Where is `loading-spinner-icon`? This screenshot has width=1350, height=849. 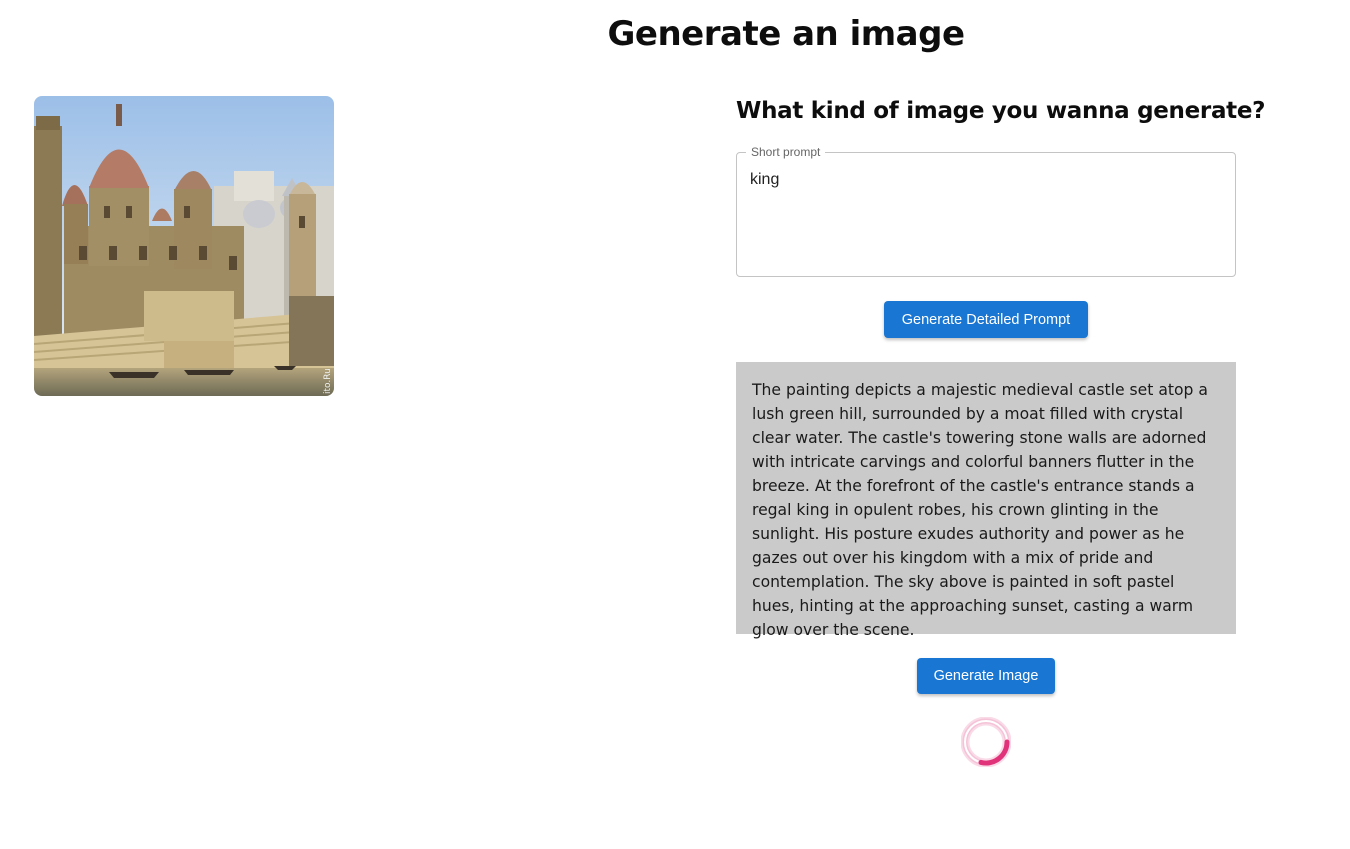
loading-spinner-icon is located at coordinates (986, 742).